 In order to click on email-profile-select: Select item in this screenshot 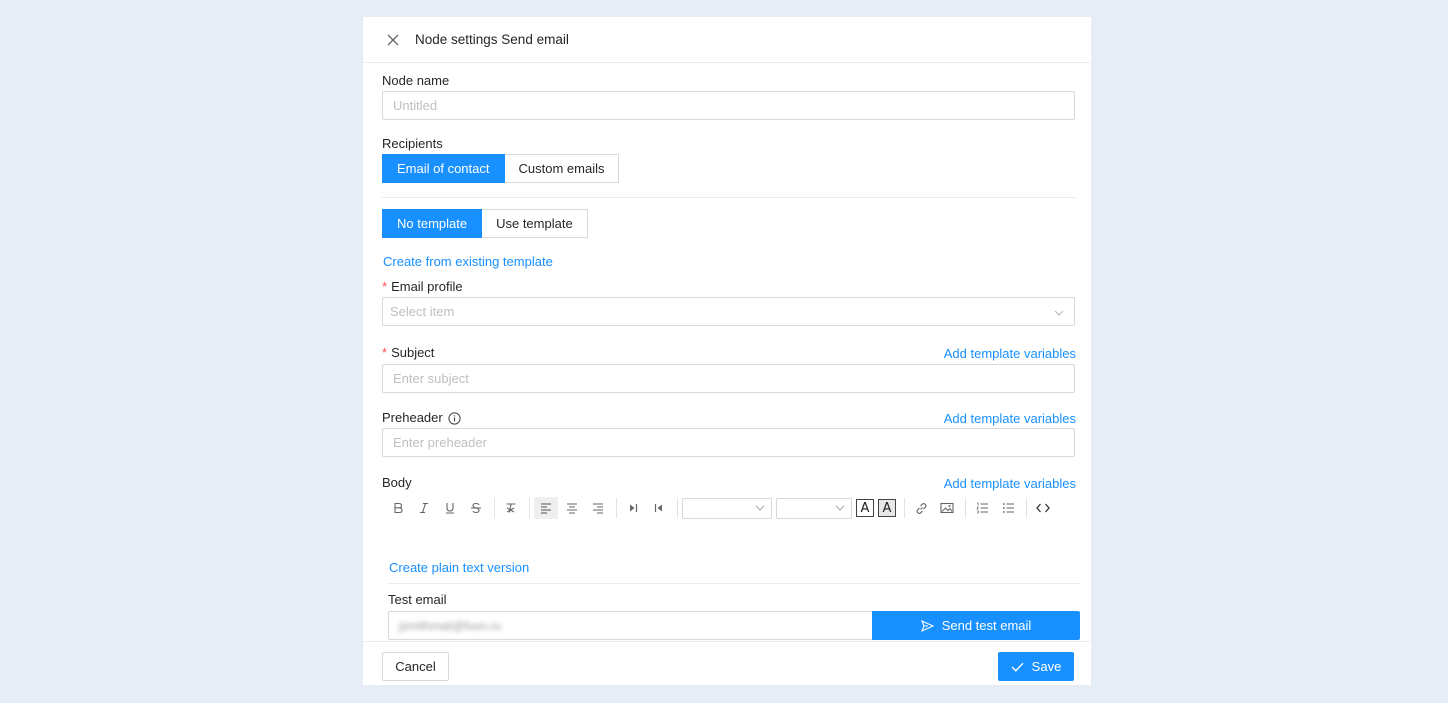, I will do `click(728, 311)`.